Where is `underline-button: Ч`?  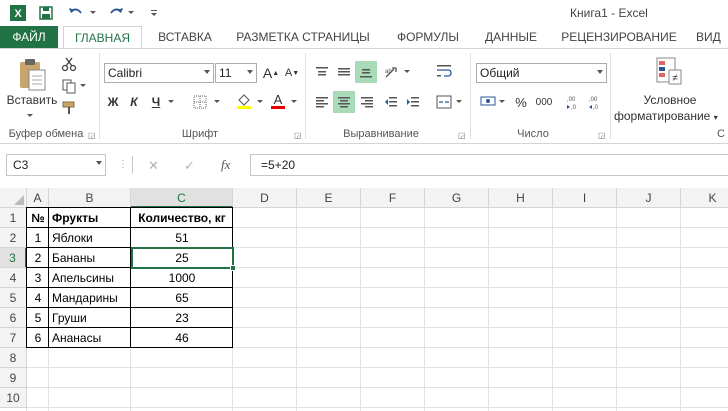
underline-button: Ч is located at coordinates (156, 102).